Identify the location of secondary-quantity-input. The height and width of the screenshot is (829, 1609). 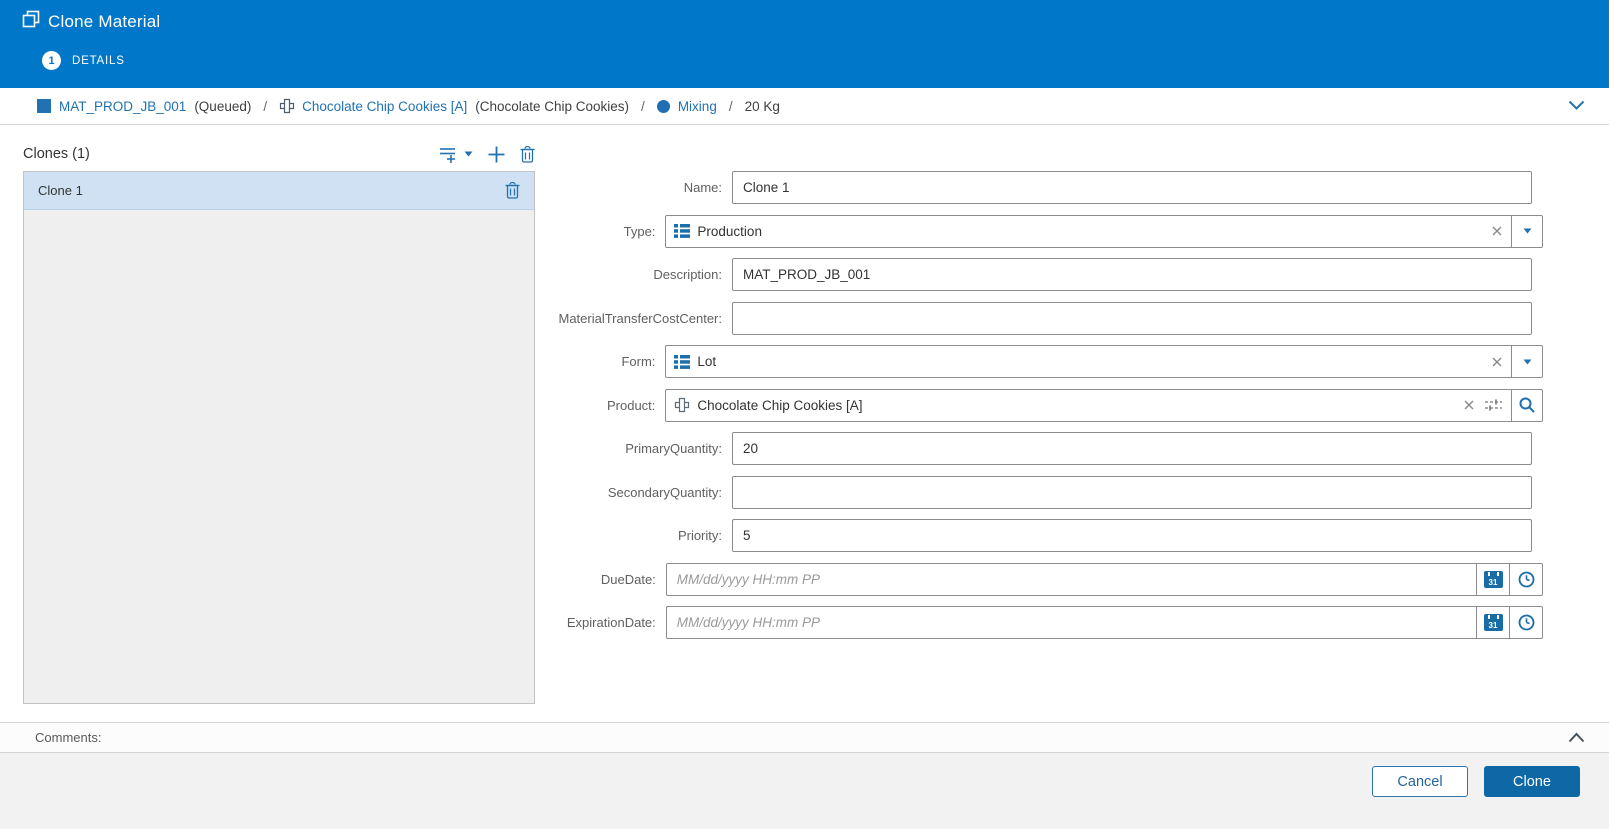
(1132, 492).